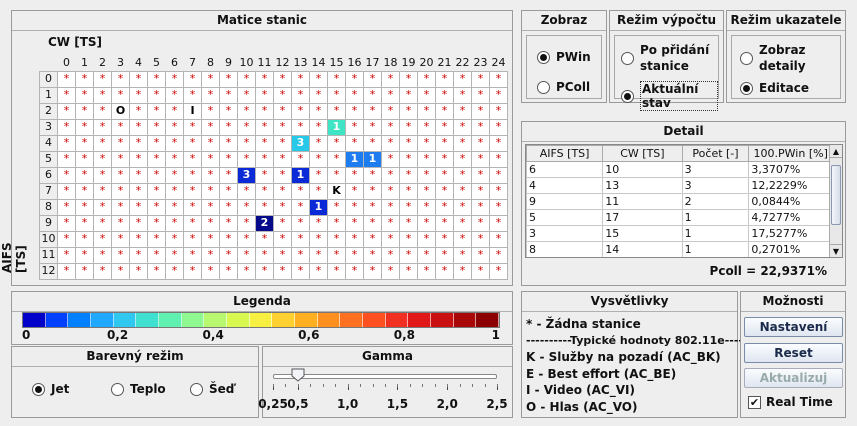 The image size is (857, 426). What do you see at coordinates (679, 233) in the screenshot?
I see `table-row: 3 15 1 17,5277%` at bounding box center [679, 233].